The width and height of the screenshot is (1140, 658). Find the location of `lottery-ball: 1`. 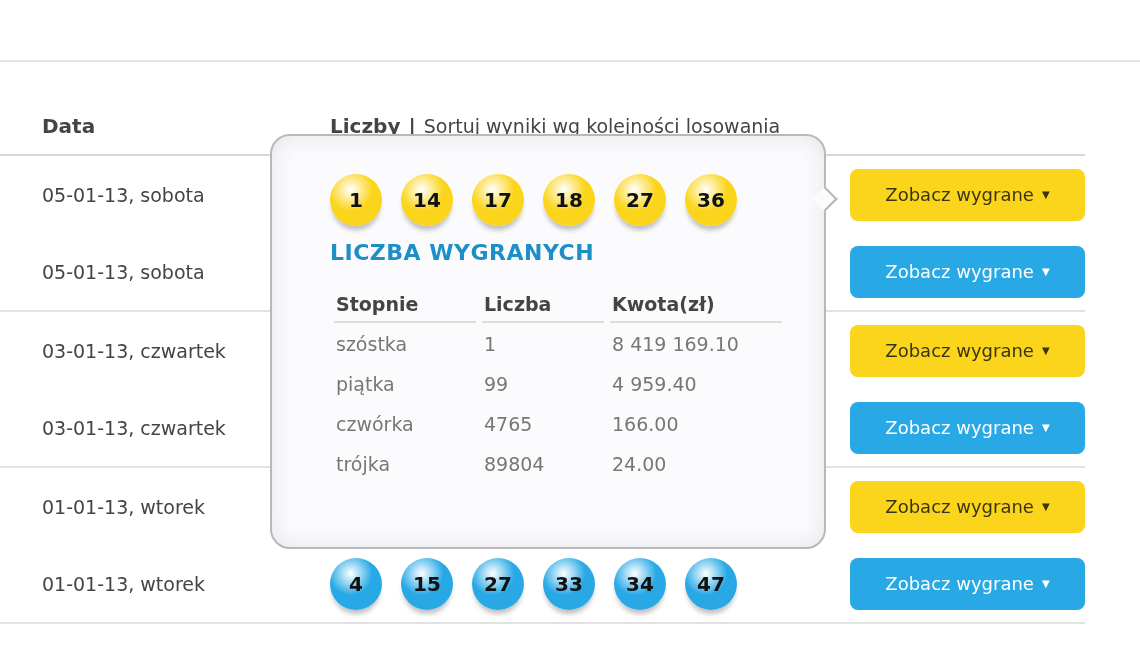

lottery-ball: 1 is located at coordinates (356, 200).